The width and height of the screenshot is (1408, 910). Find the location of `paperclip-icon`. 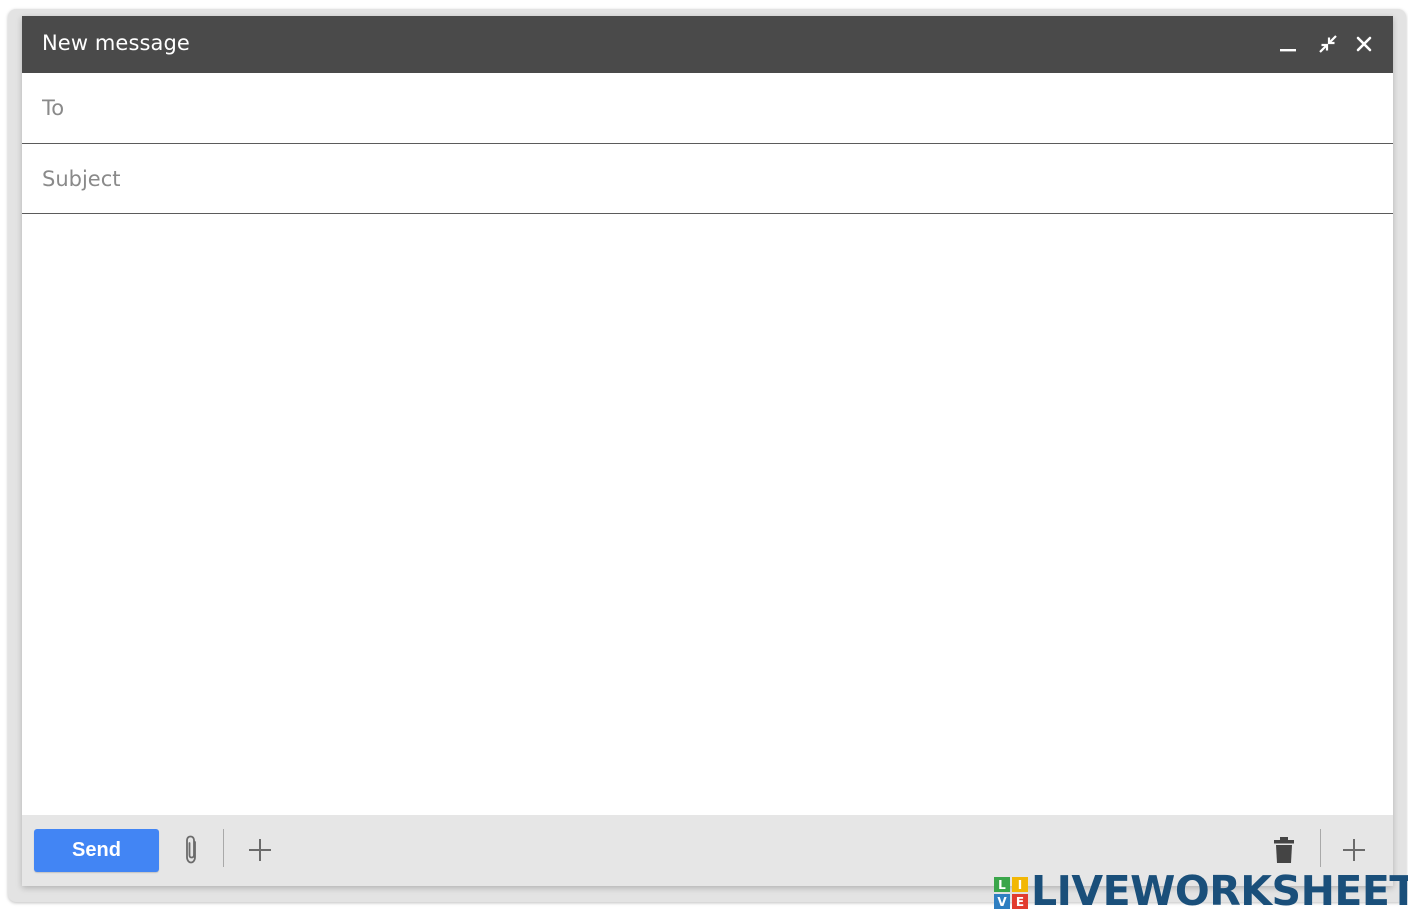

paperclip-icon is located at coordinates (192, 850).